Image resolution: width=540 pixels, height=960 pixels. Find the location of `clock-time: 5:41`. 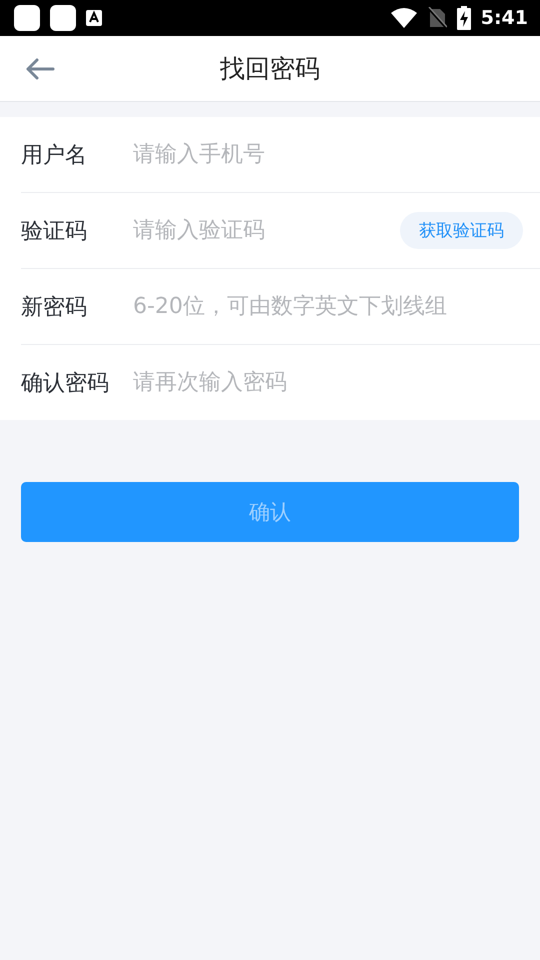

clock-time: 5:41 is located at coordinates (504, 18).